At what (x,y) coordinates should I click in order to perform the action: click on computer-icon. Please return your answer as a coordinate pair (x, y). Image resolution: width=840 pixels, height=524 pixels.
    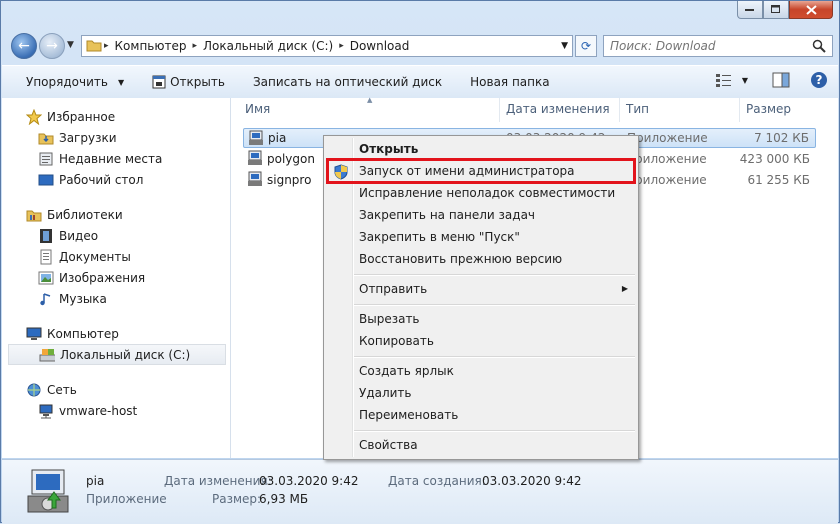
    Looking at the image, I should click on (34, 334).